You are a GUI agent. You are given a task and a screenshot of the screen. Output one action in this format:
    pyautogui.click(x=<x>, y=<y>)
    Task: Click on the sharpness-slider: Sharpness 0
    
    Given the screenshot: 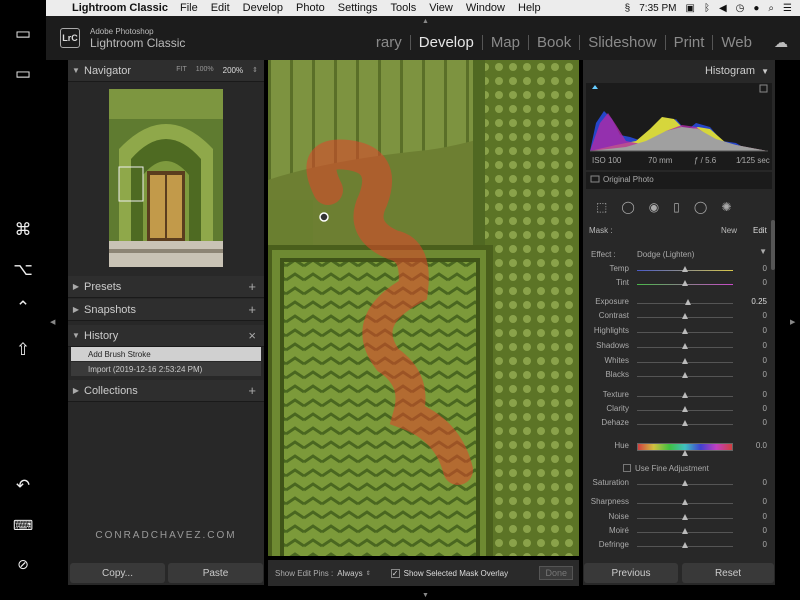 What is the action you would take?
    pyautogui.click(x=679, y=504)
    